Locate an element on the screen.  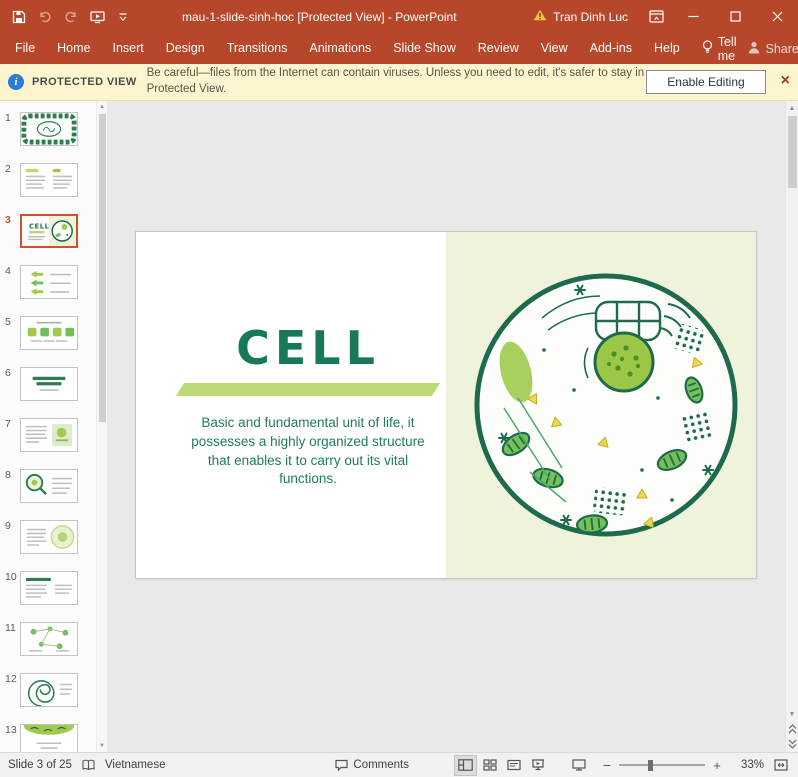
slide-thumbnail-12: 12 is located at coordinates (48, 690).